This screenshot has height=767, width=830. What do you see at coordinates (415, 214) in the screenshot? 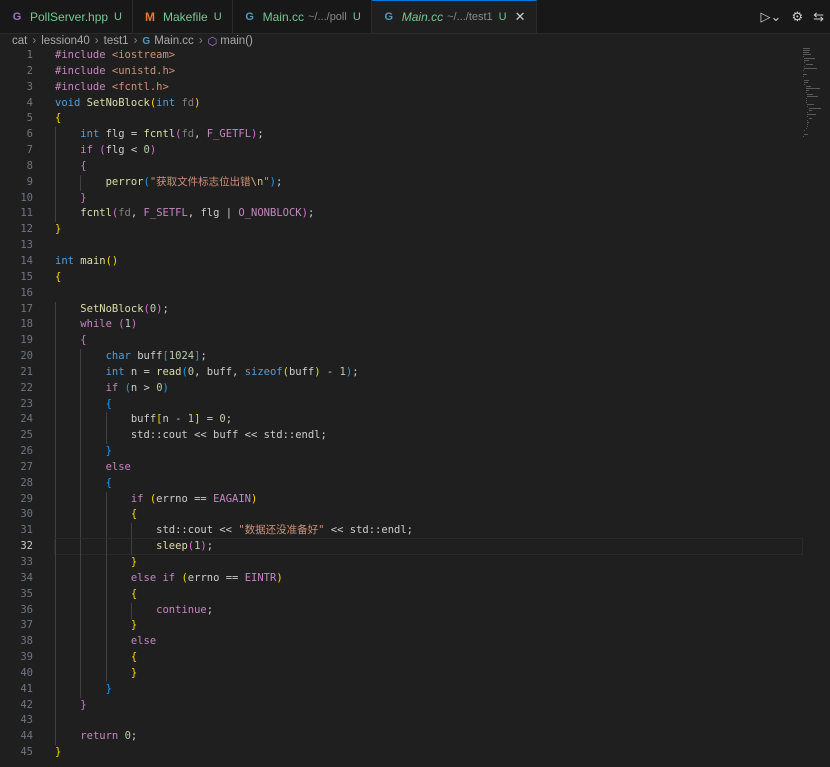
I see `code-line: 11 fcntl(fd, F_SETFL, flg | O_NONBLOCK);` at bounding box center [415, 214].